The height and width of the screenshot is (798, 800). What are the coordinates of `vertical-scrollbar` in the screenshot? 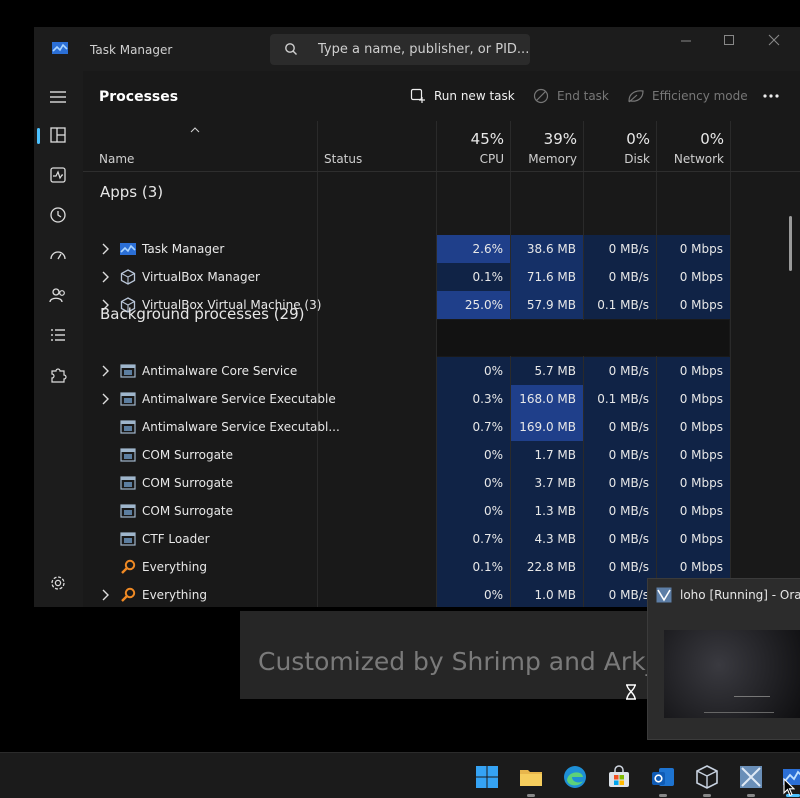 It's located at (790, 243).